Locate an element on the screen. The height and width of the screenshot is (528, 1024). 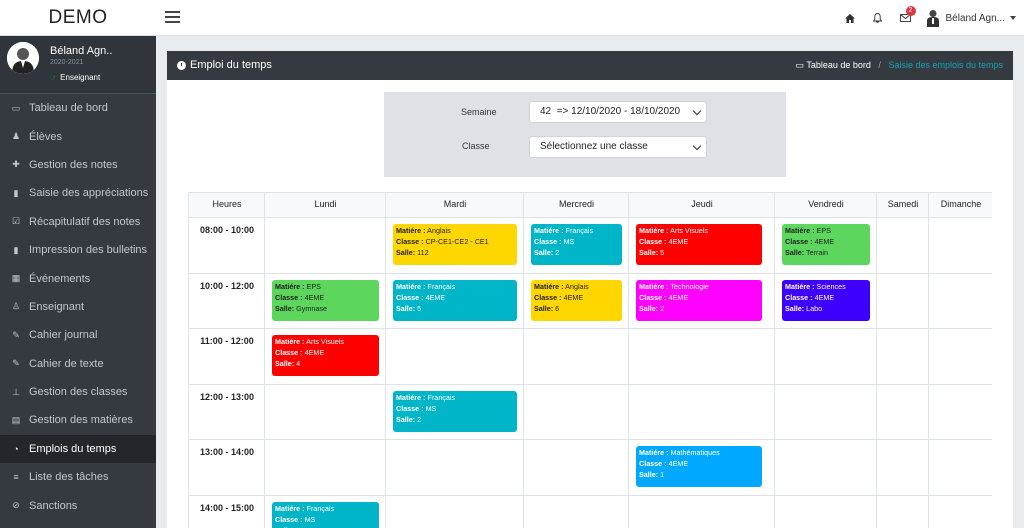
semaine-label: Semaine is located at coordinates (479, 112).